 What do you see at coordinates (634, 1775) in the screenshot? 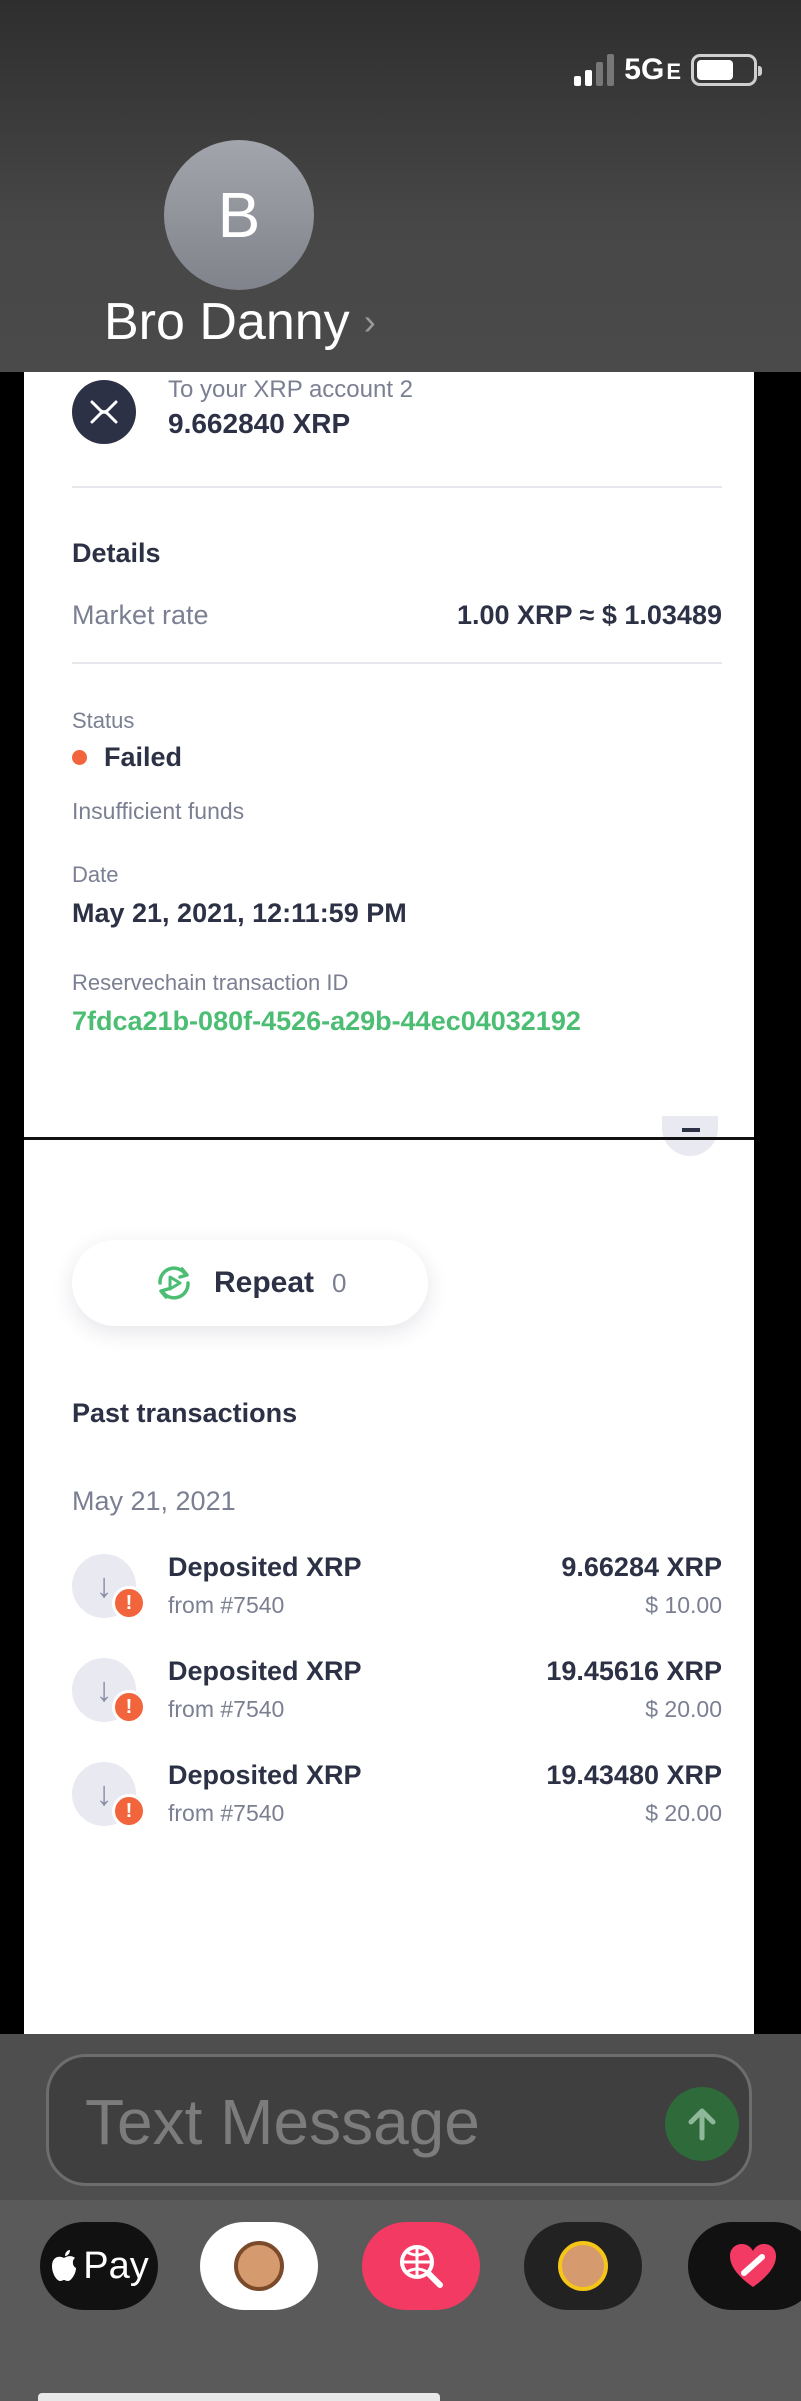
I see `transaction-amount: 19.43480 XRP` at bounding box center [634, 1775].